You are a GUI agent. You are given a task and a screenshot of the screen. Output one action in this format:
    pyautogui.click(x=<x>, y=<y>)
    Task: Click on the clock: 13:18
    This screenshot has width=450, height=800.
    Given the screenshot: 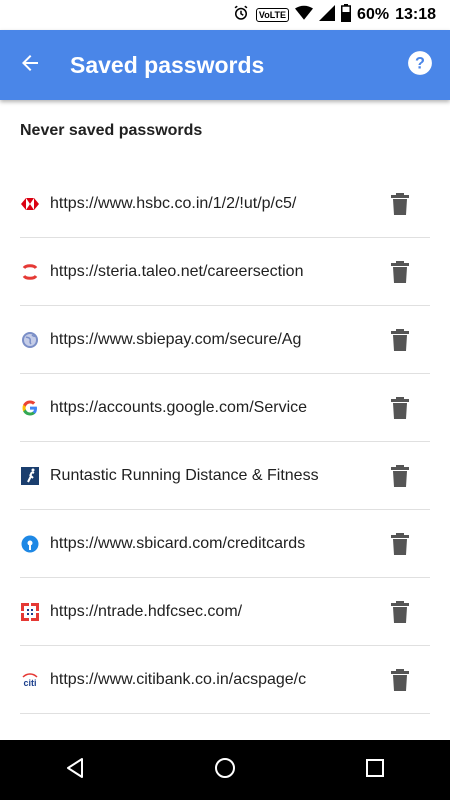 What is the action you would take?
    pyautogui.click(x=415, y=14)
    